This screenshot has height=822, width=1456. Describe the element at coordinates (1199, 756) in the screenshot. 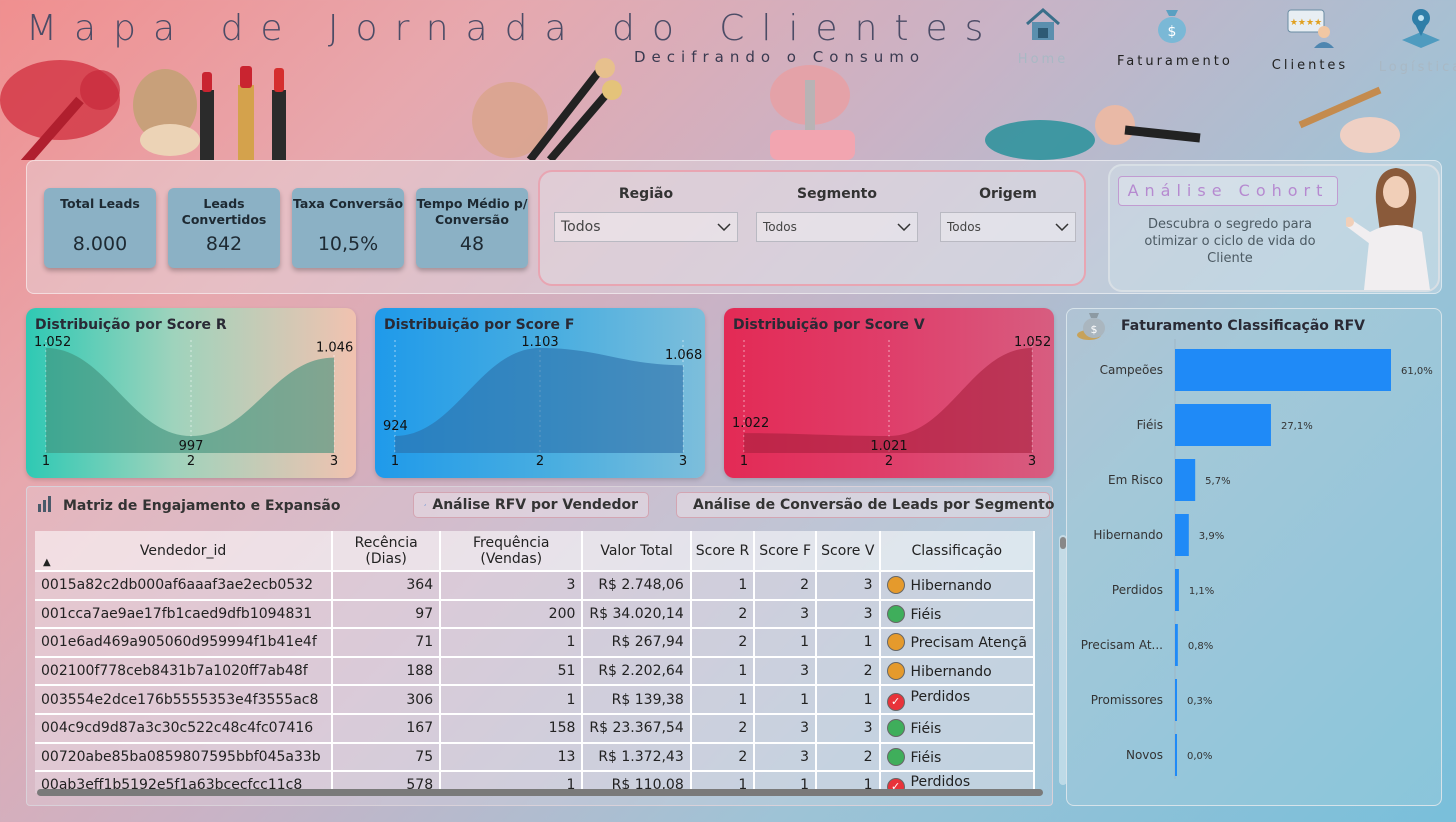

I see `data-label: 0,0%` at that location.